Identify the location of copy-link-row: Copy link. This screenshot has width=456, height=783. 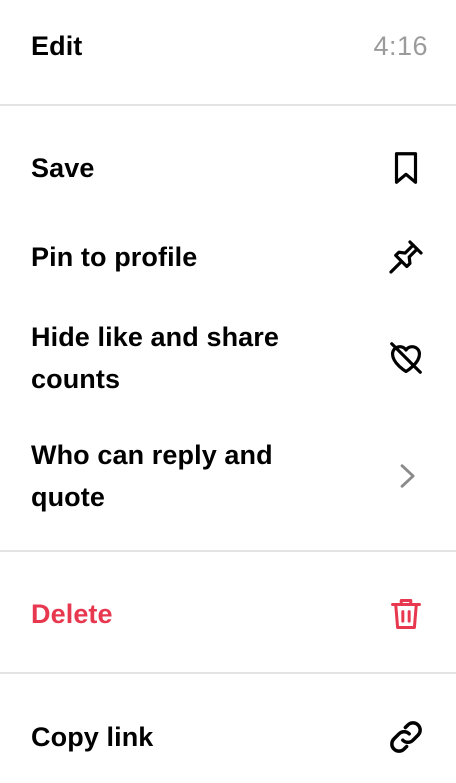
(228, 737).